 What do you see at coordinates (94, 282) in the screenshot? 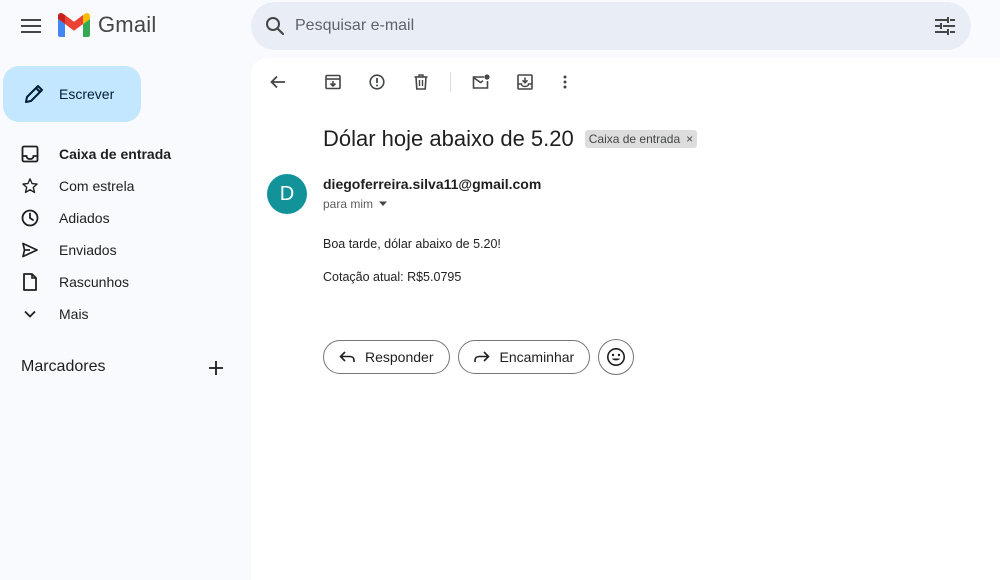
I see `sidebar-item-label: Rascunhos` at bounding box center [94, 282].